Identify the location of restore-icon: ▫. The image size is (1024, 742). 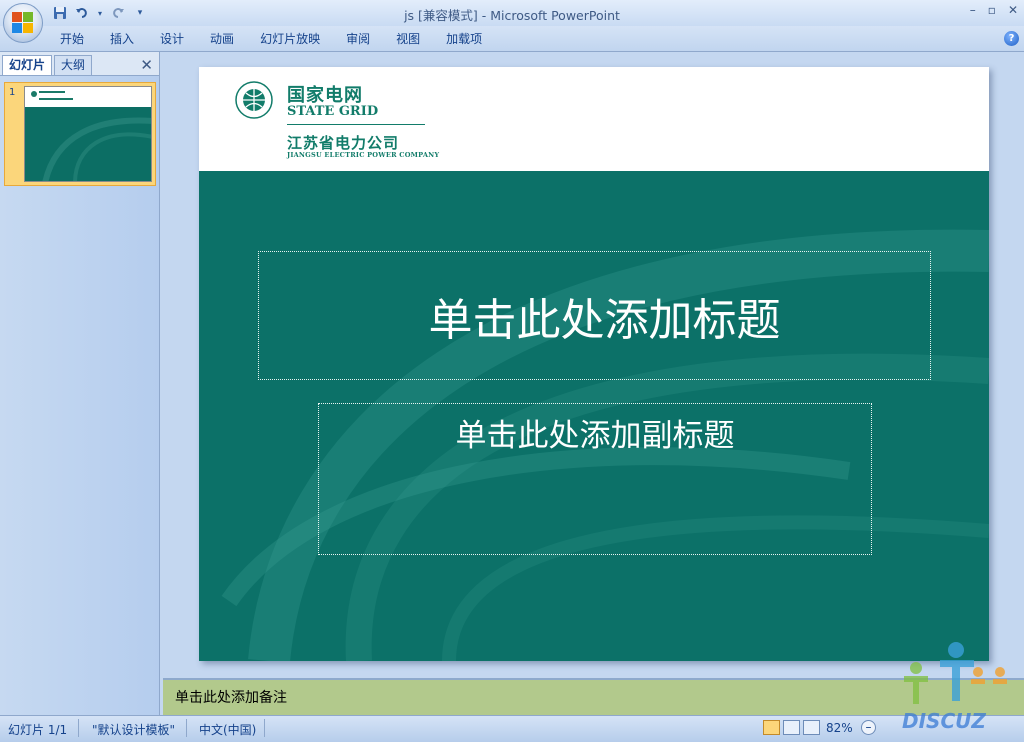
(992, 10).